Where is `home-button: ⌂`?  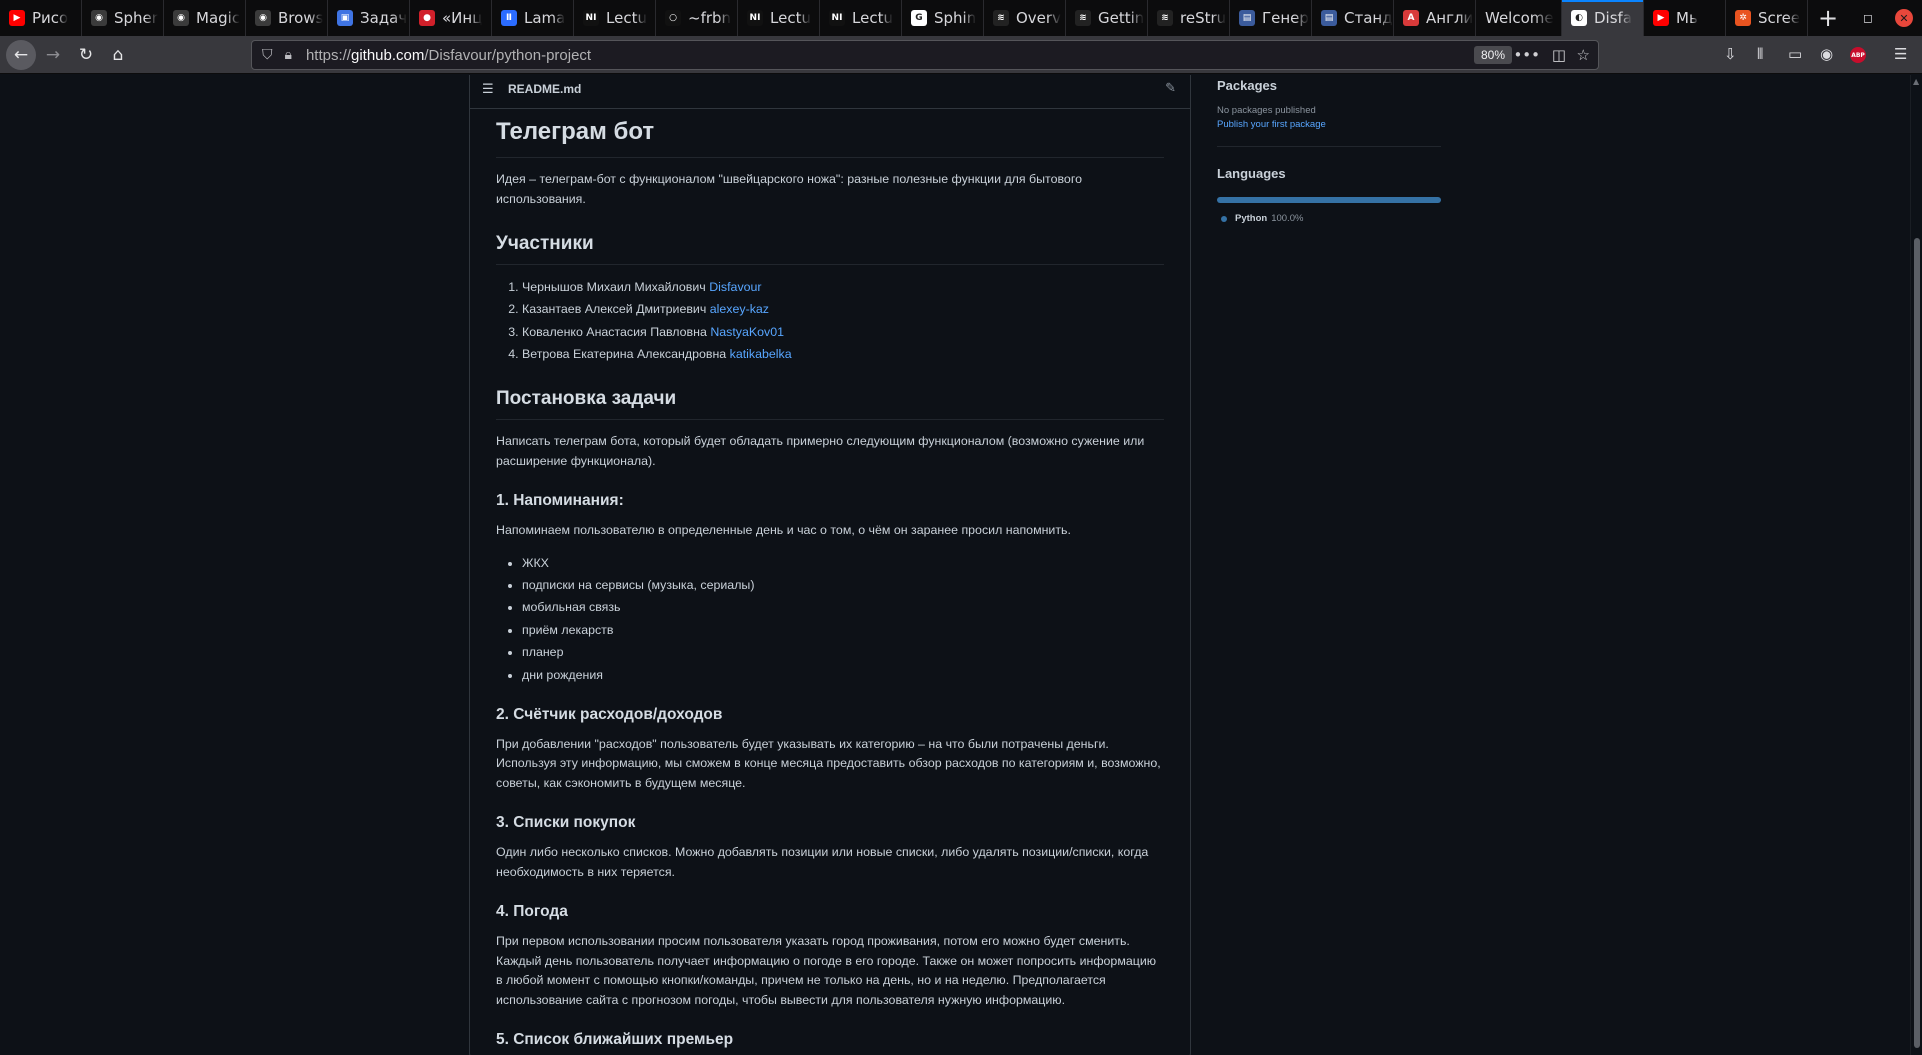
home-button: ⌂ is located at coordinates (118, 55).